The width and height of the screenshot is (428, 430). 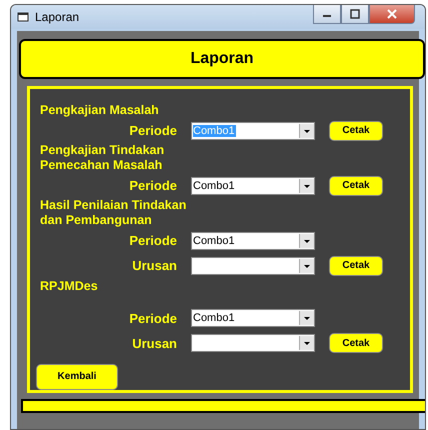 I want to click on maximize-icon, so click(x=355, y=14).